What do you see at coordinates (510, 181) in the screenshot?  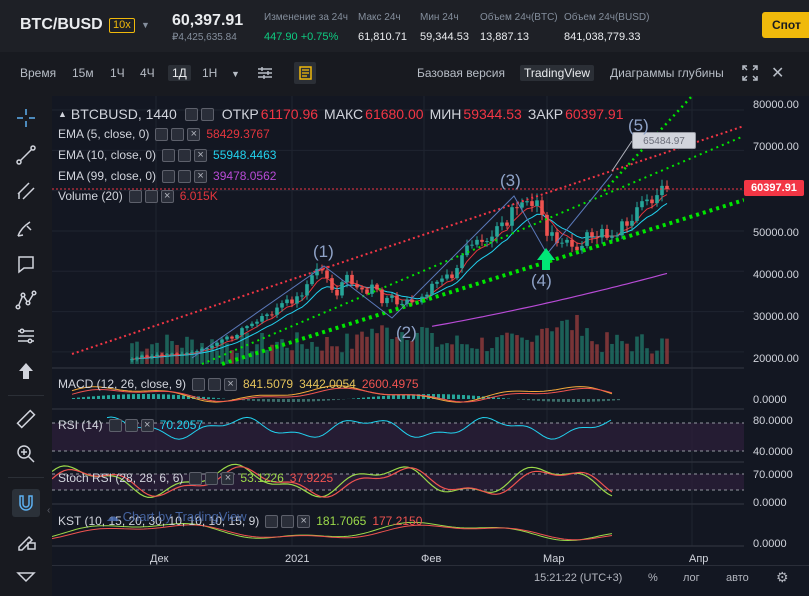 I see `wave-label-3: (3)` at bounding box center [510, 181].